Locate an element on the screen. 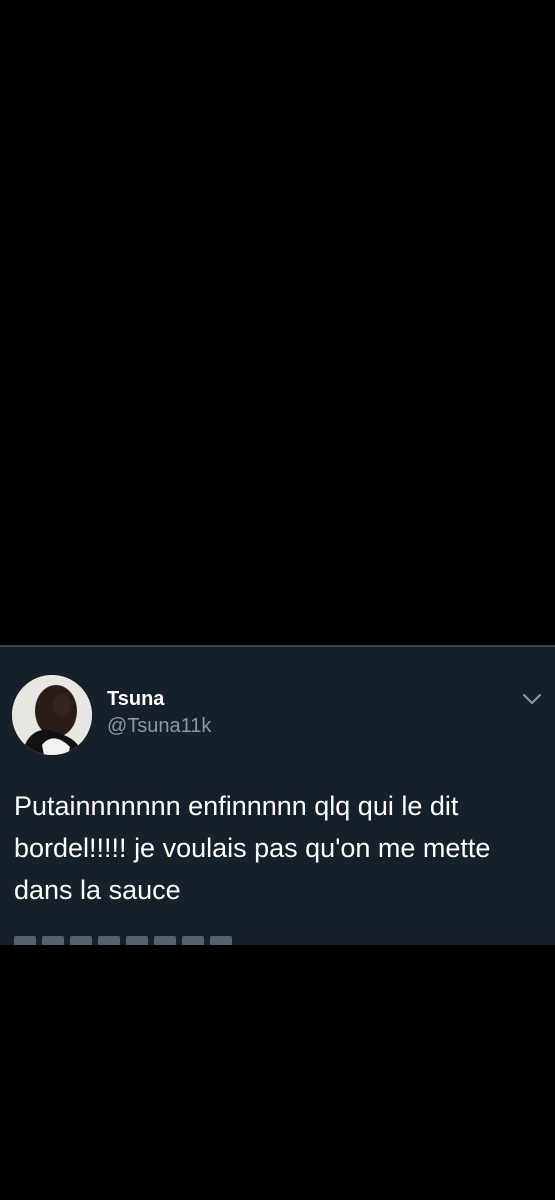 This screenshot has height=1200, width=555. tweet-header: Tsuna @Tsuna11k is located at coordinates (283, 715).